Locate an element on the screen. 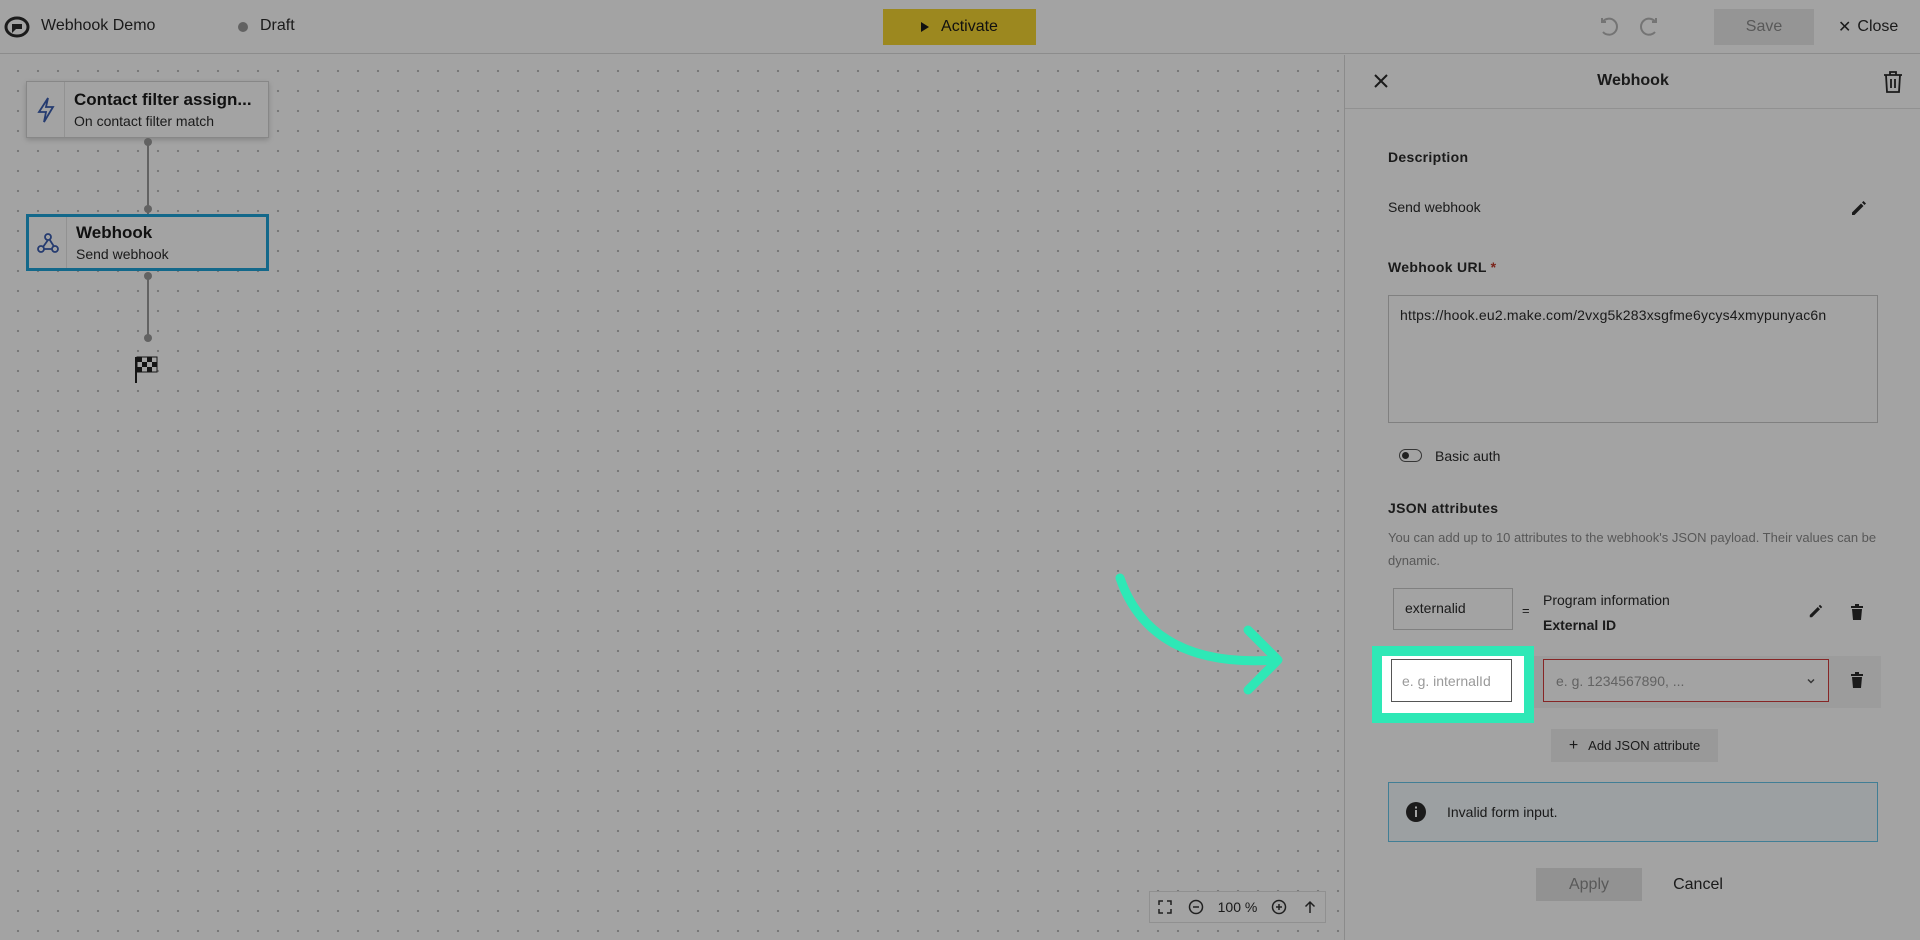 This screenshot has width=1920, height=940. error-alert: Invalid form input. is located at coordinates (1633, 812).